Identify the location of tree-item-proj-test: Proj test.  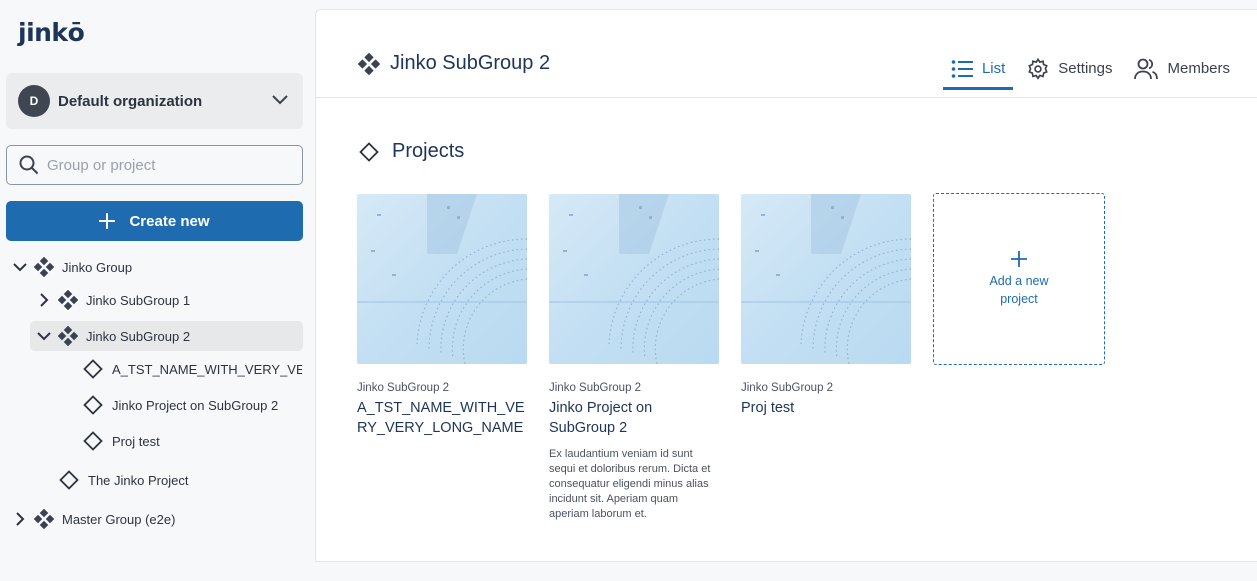
(121, 441).